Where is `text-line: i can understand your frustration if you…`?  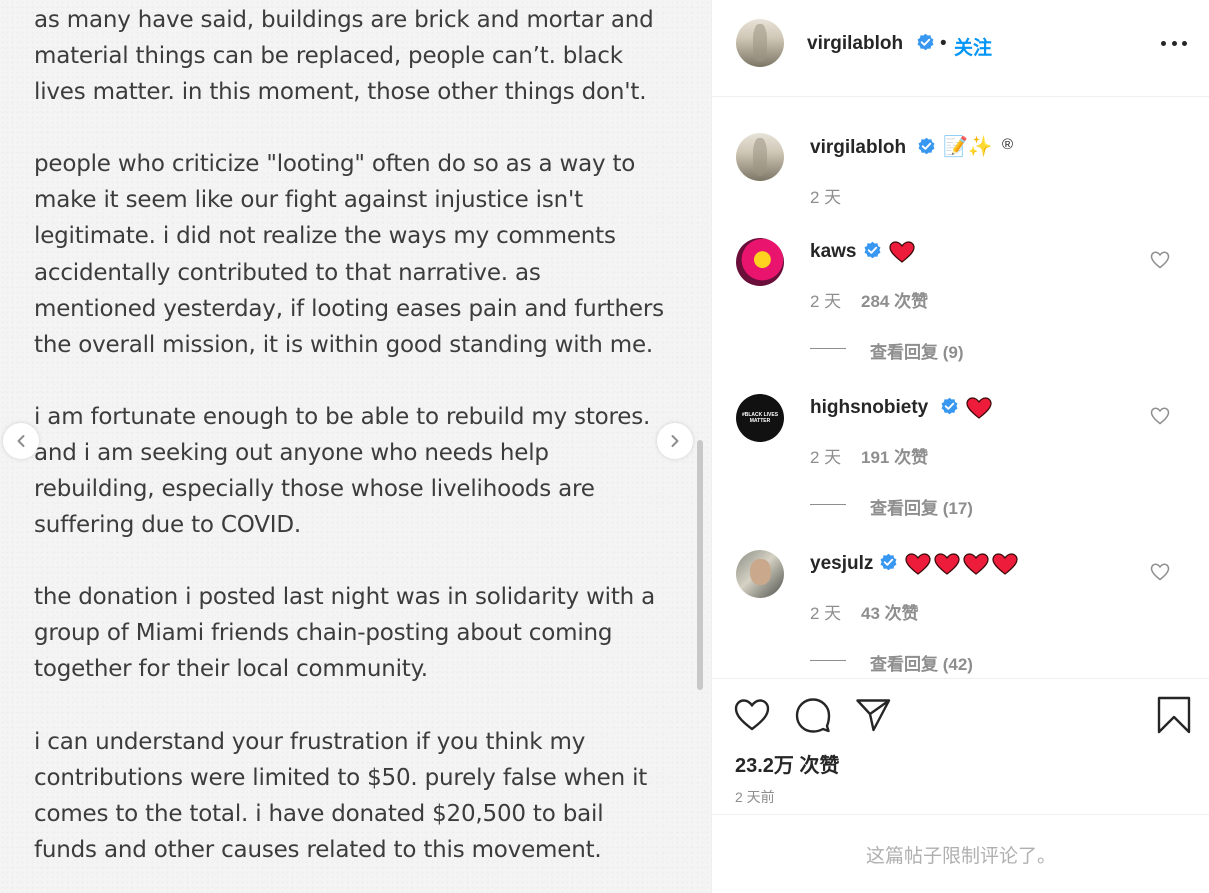
text-line: i can understand your frustration if you… is located at coordinates (310, 741).